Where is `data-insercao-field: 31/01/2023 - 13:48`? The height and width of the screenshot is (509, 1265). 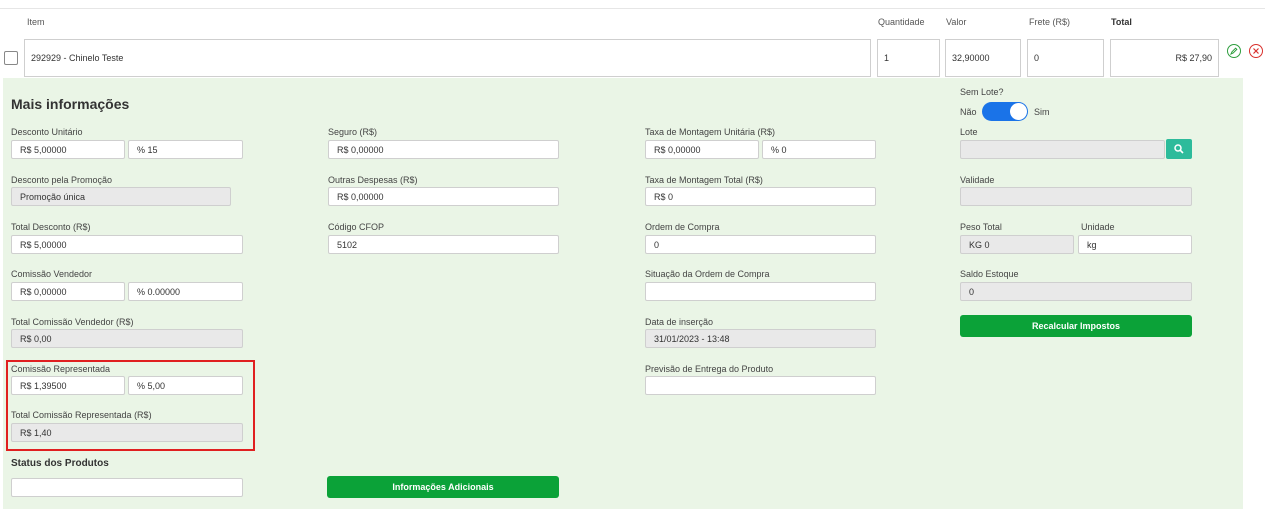 data-insercao-field: 31/01/2023 - 13:48 is located at coordinates (760, 338).